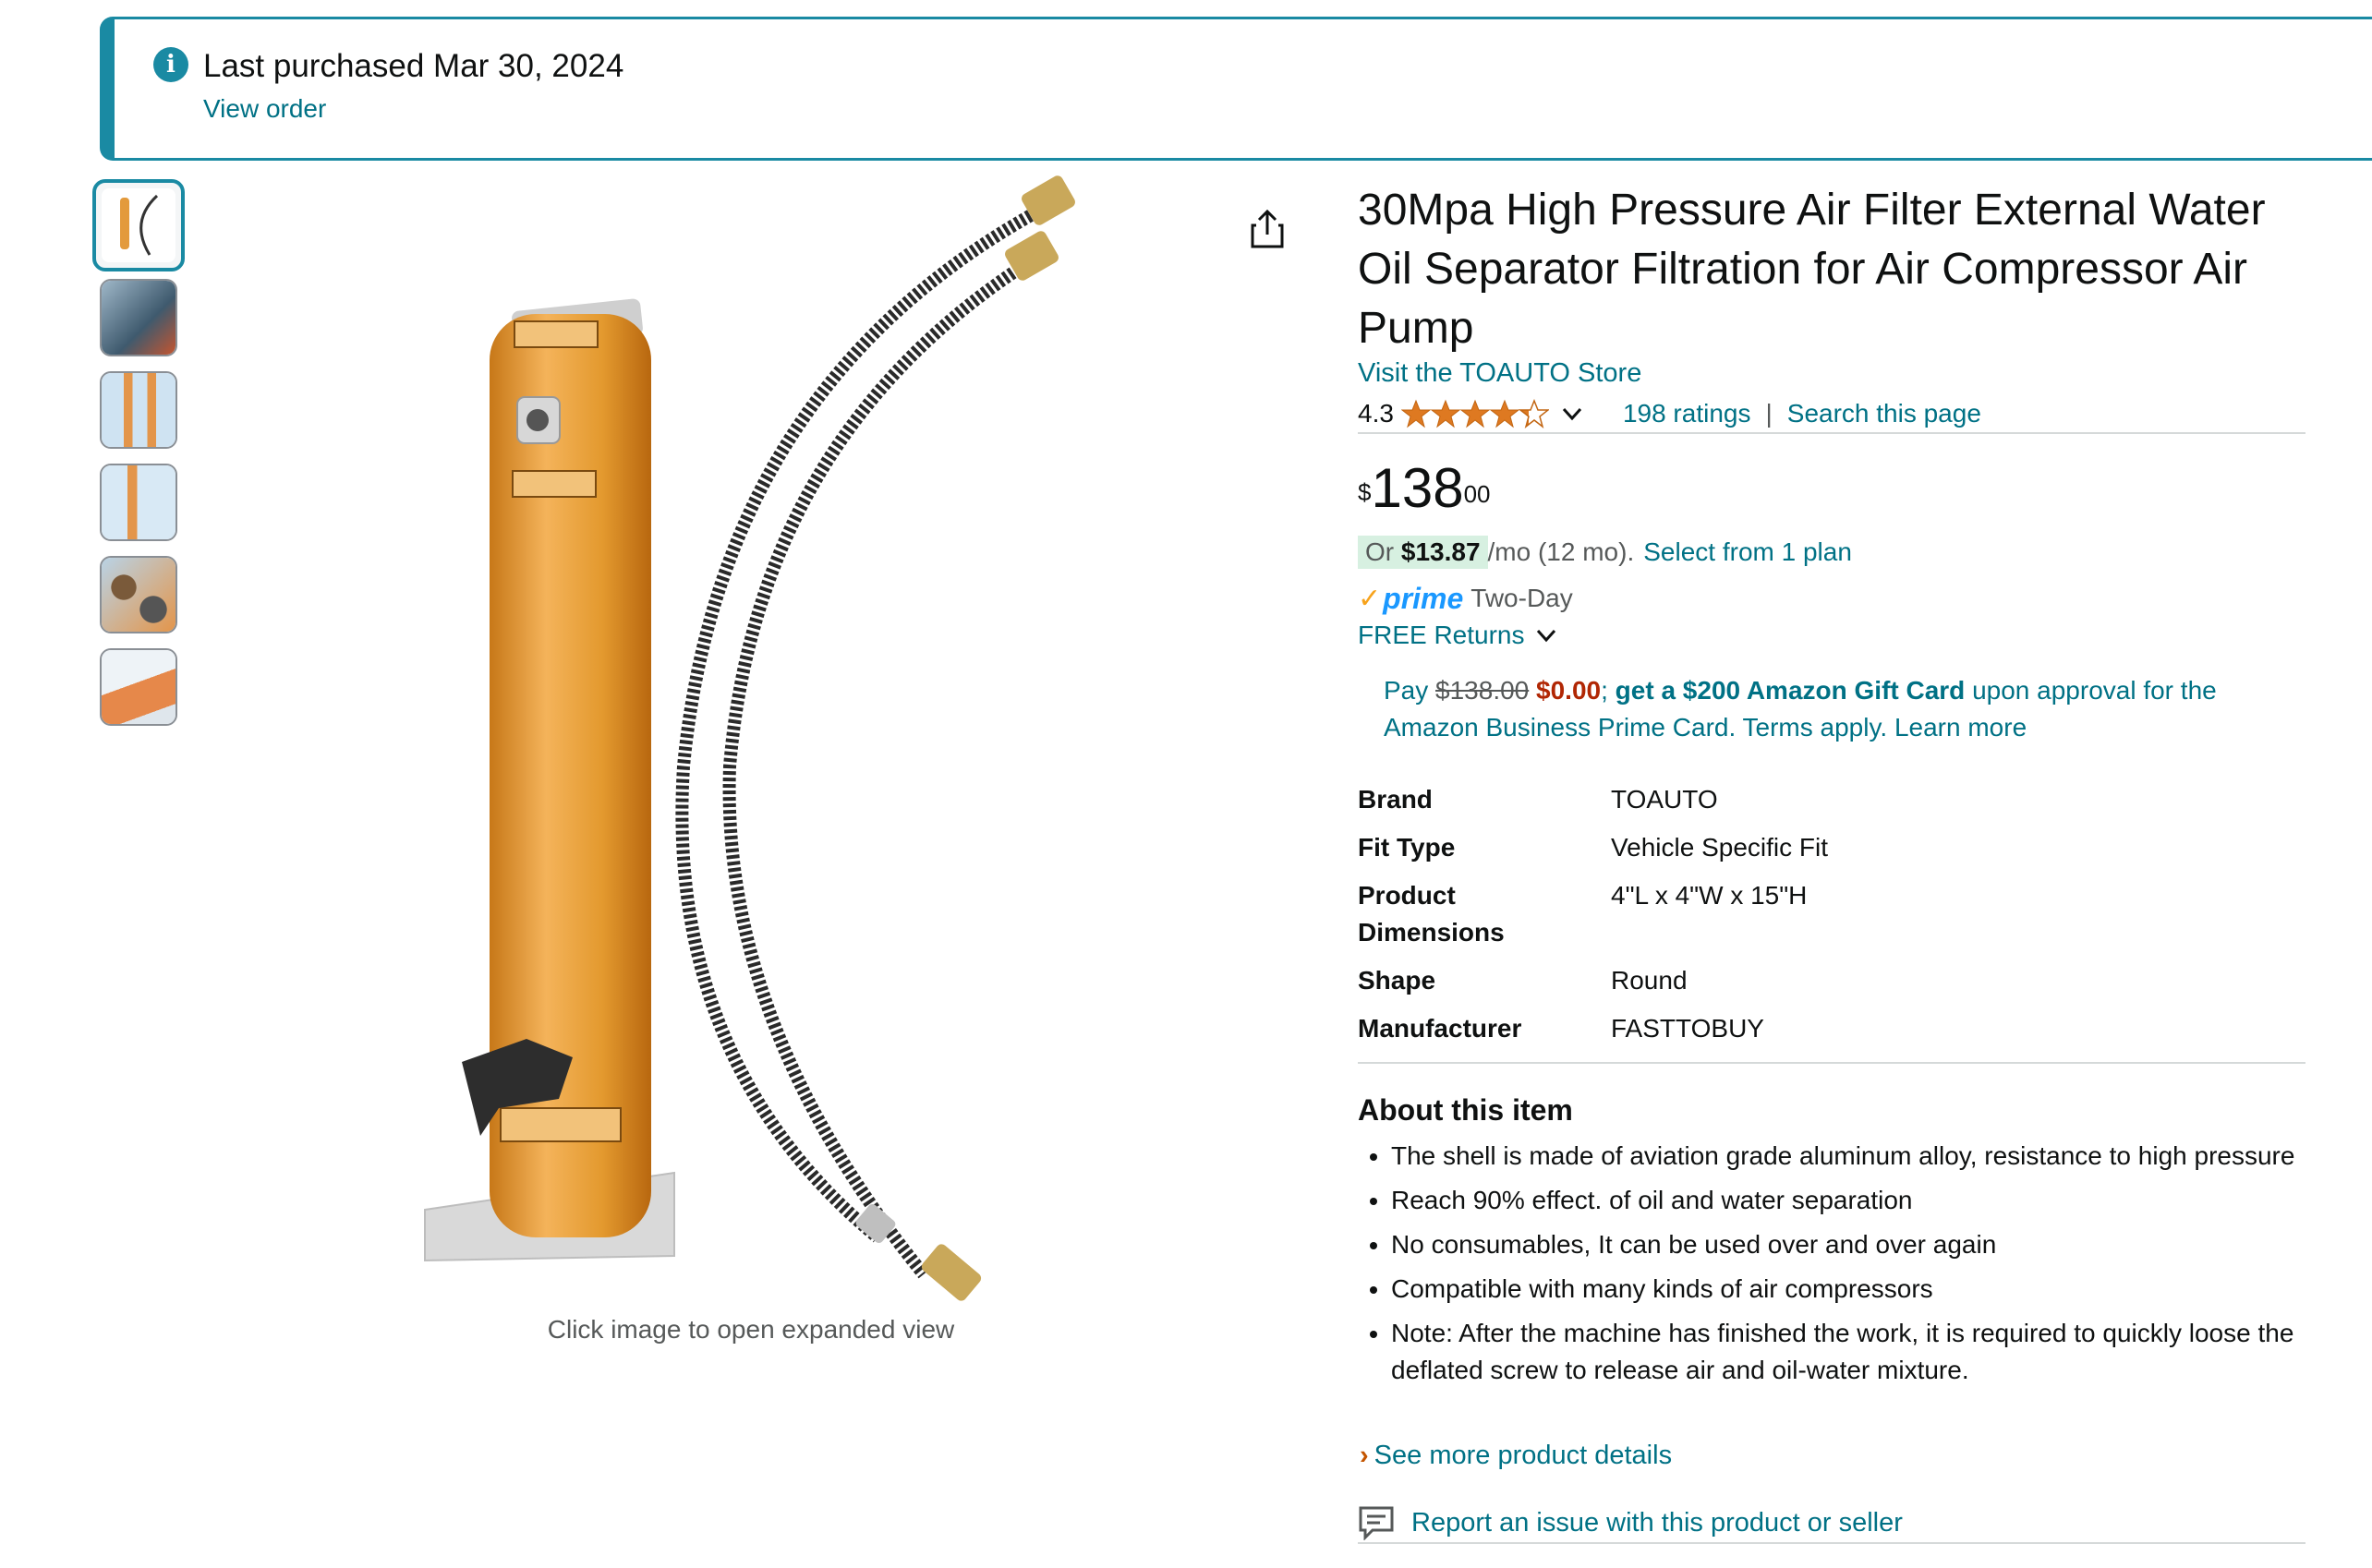 The height and width of the screenshot is (1568, 2372). What do you see at coordinates (1593, 1034) in the screenshot?
I see `spec-row: Manufacturer FASTTOBUY` at bounding box center [1593, 1034].